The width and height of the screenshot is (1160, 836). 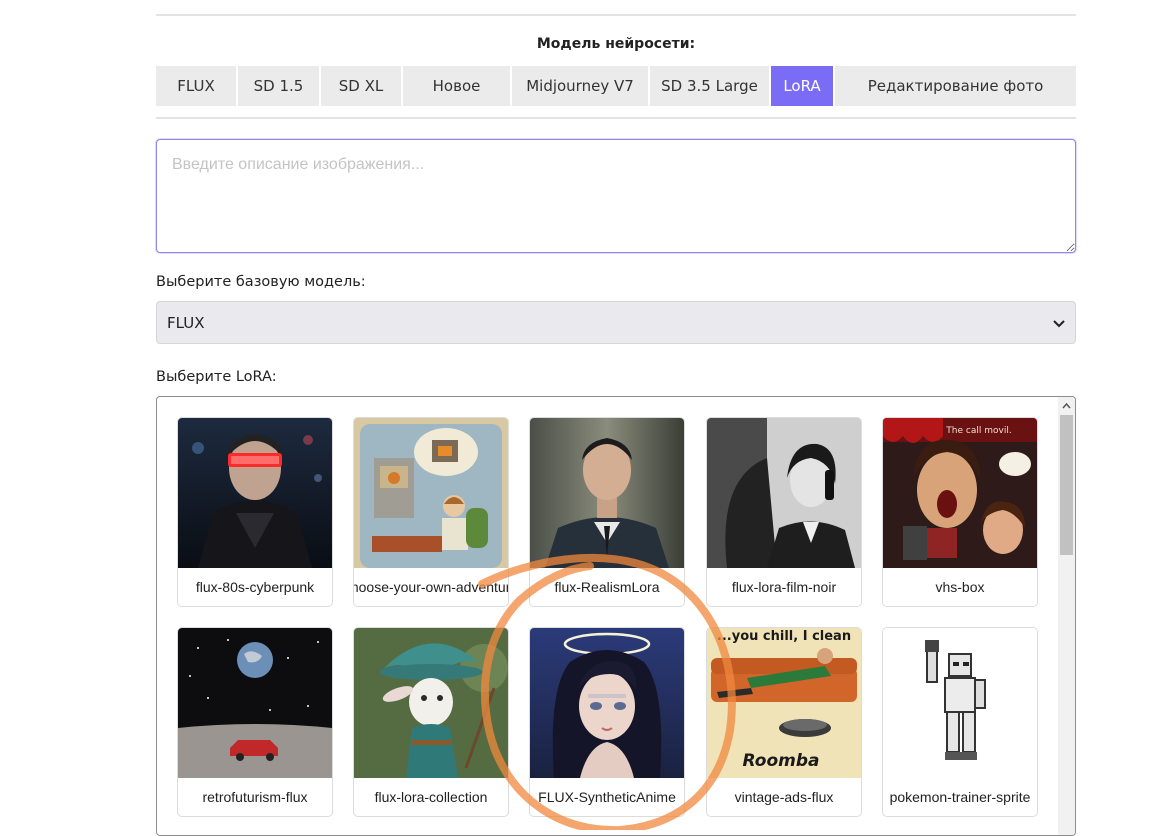 I want to click on tabs-divider, so click(x=616, y=118).